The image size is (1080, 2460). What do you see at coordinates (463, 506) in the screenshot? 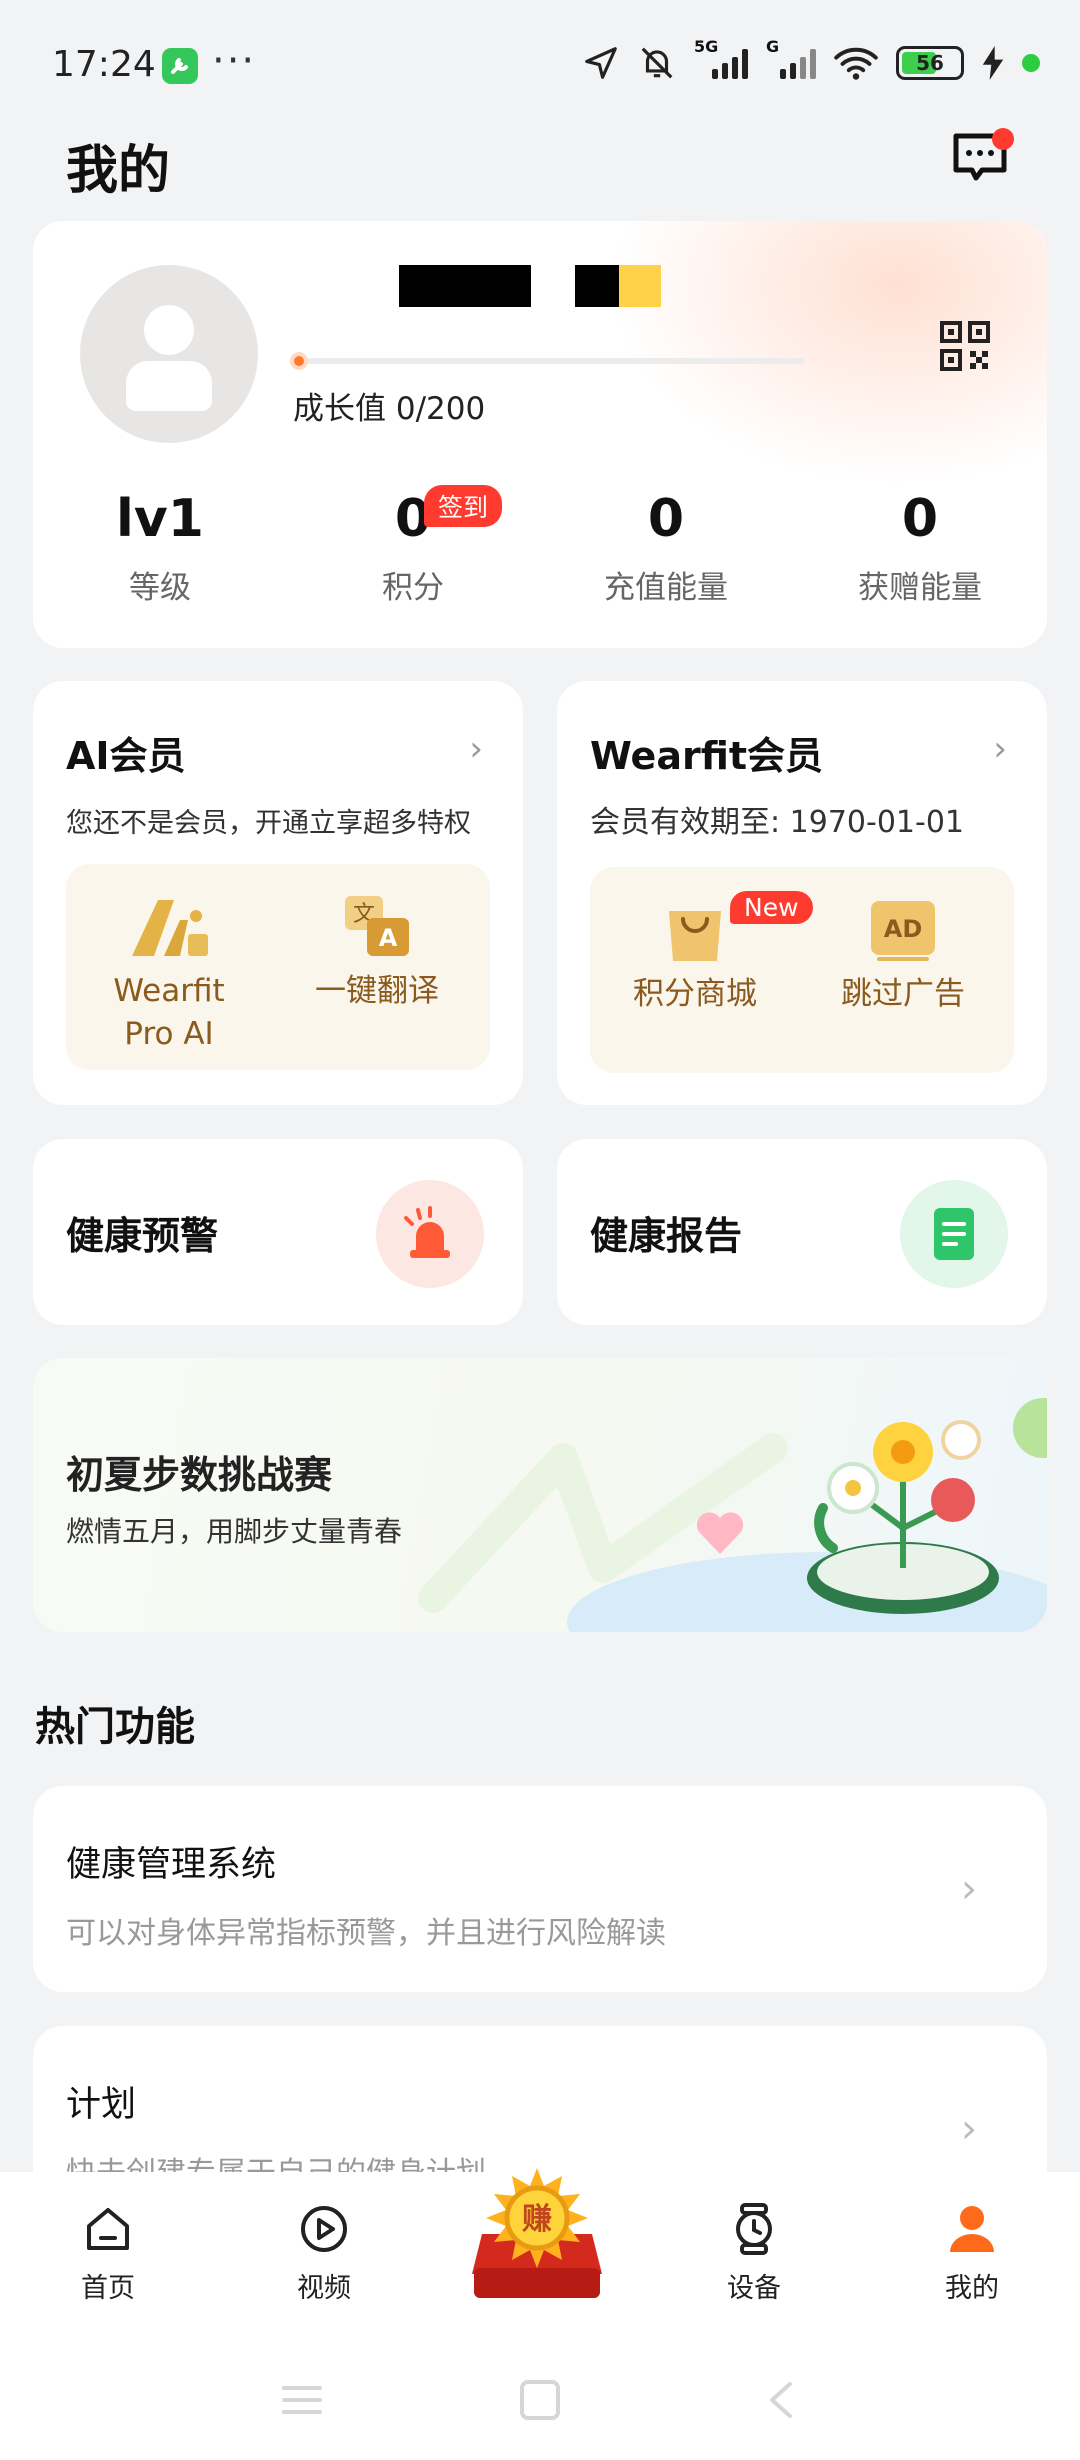
I see `signin-badge: 签到` at bounding box center [463, 506].